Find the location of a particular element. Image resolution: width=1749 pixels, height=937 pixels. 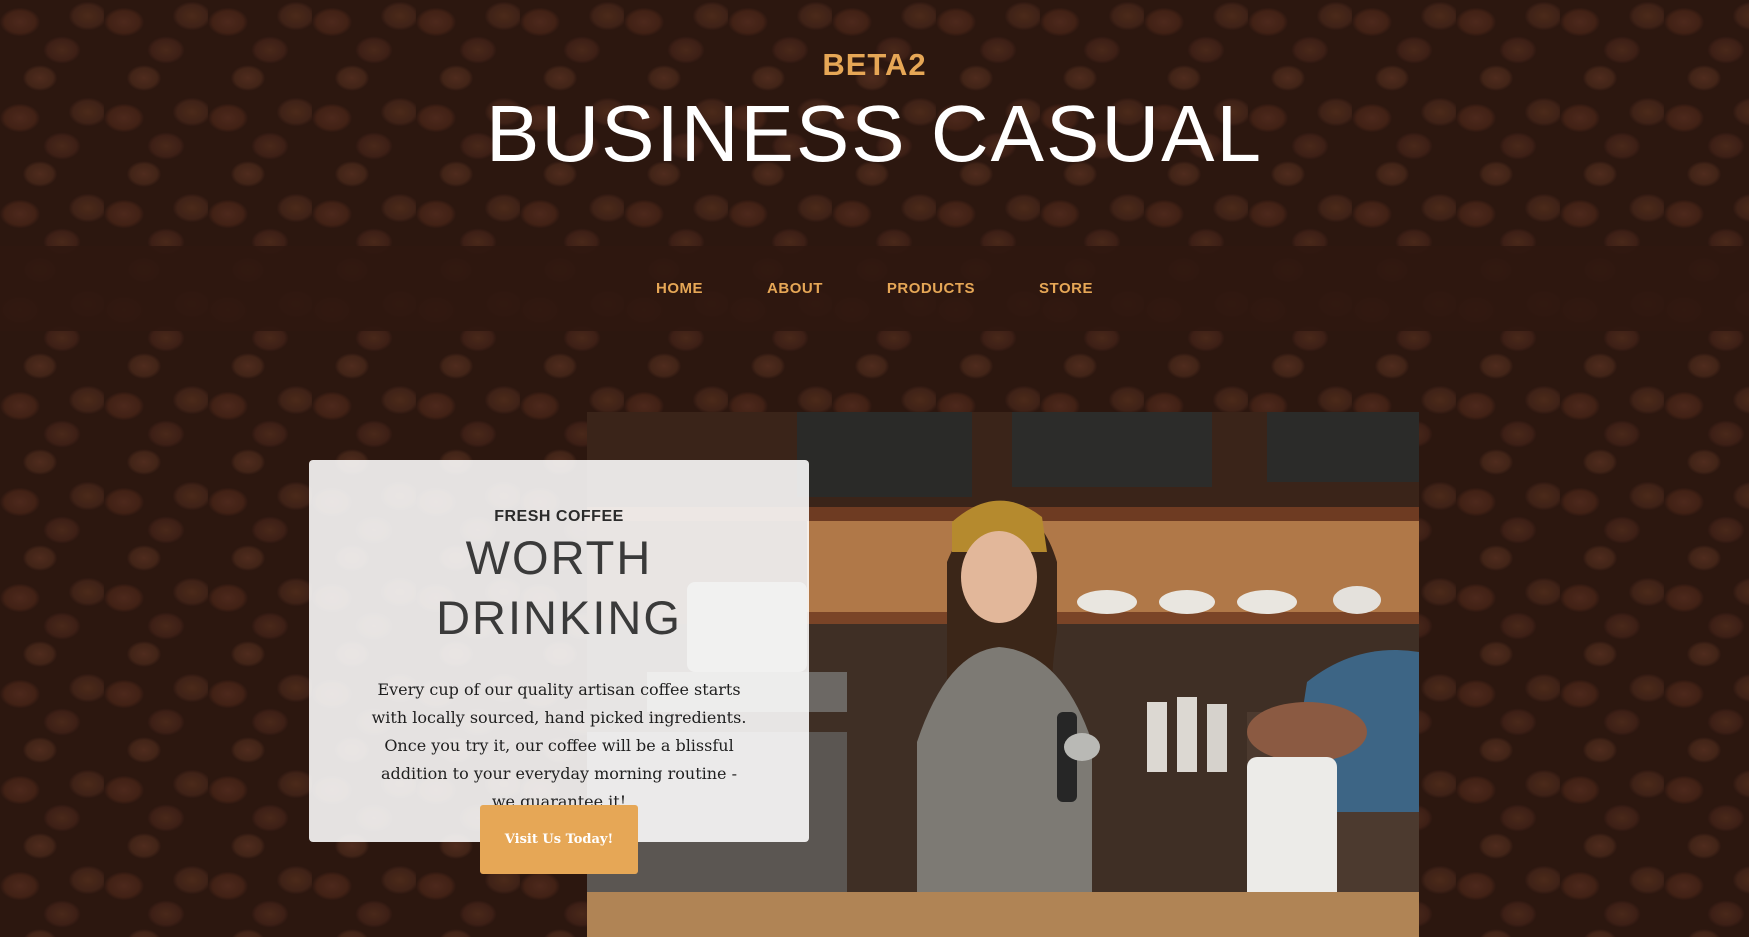

site-heading-upper: BETA2 is located at coordinates (874, 64).